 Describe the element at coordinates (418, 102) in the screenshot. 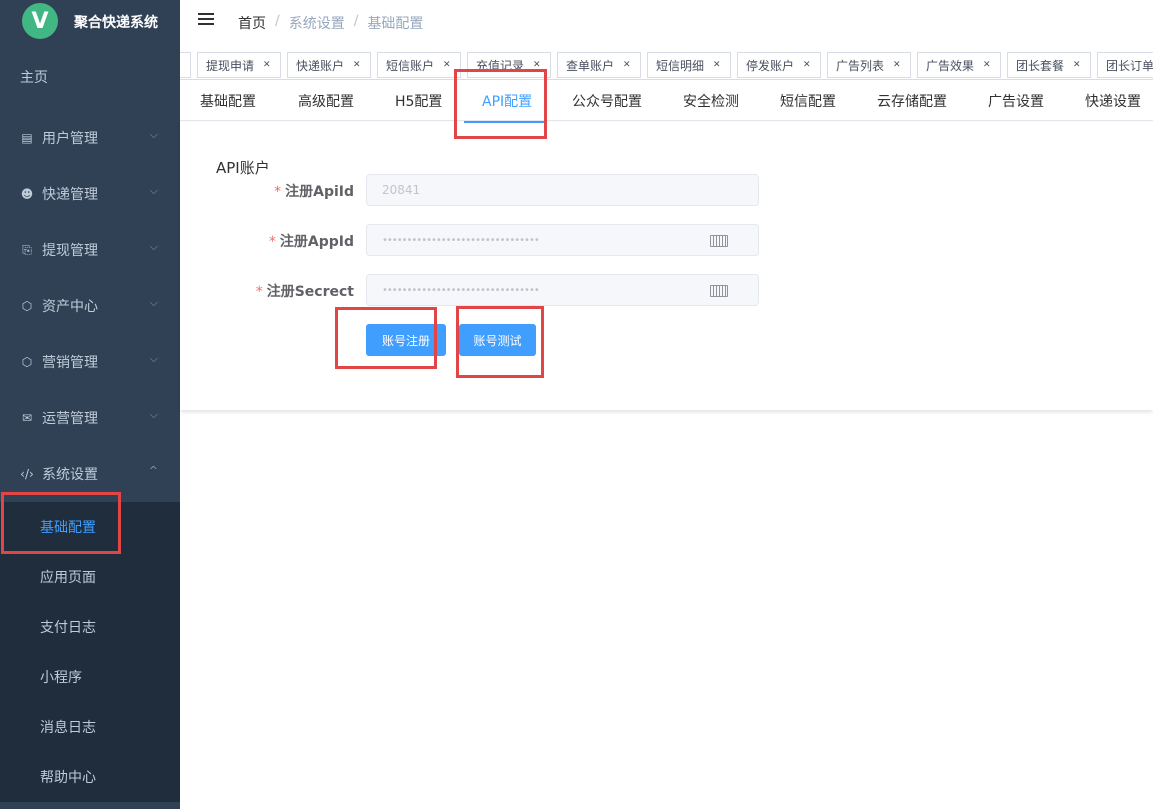

I see `tab-h5-config: H5配置` at that location.